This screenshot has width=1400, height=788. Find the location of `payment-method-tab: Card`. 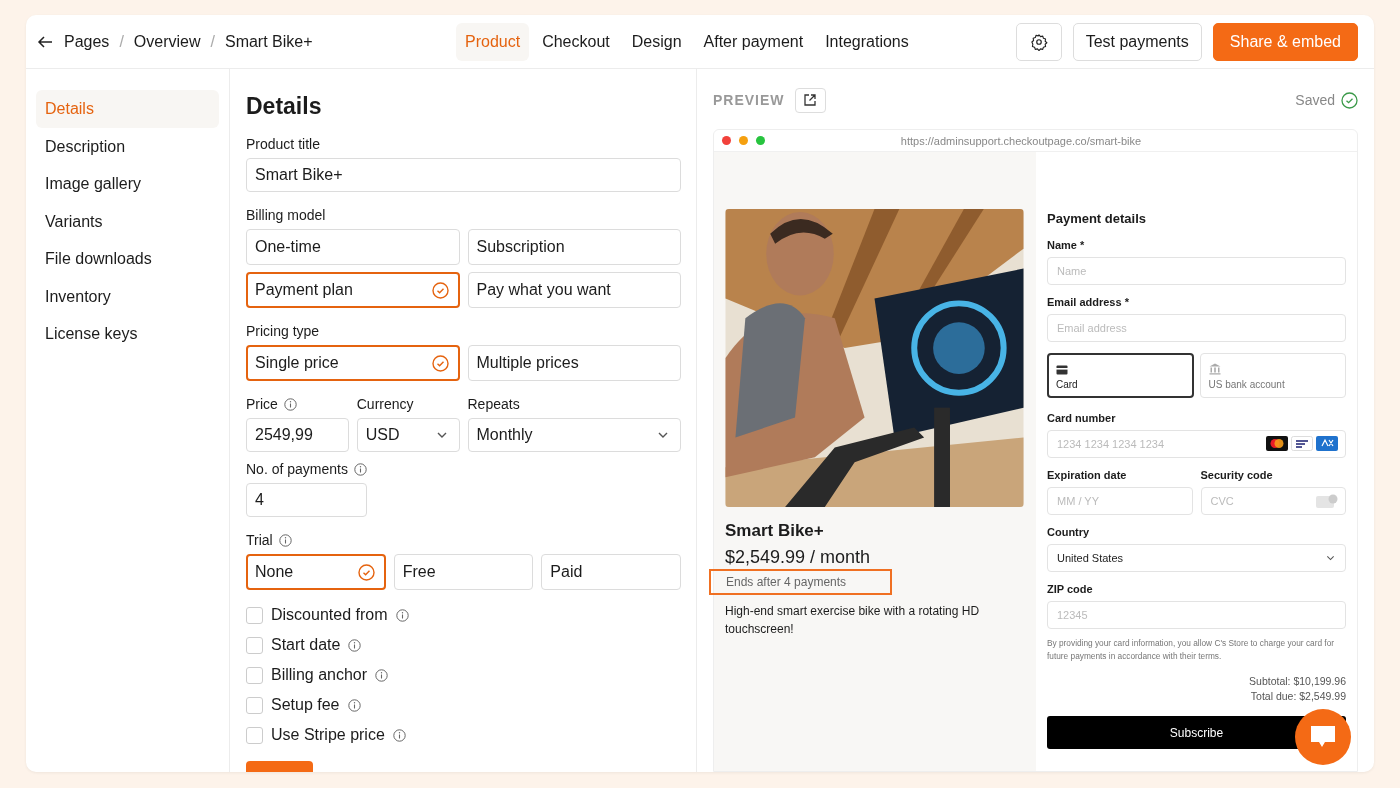

payment-method-tab: Card is located at coordinates (1120, 375).